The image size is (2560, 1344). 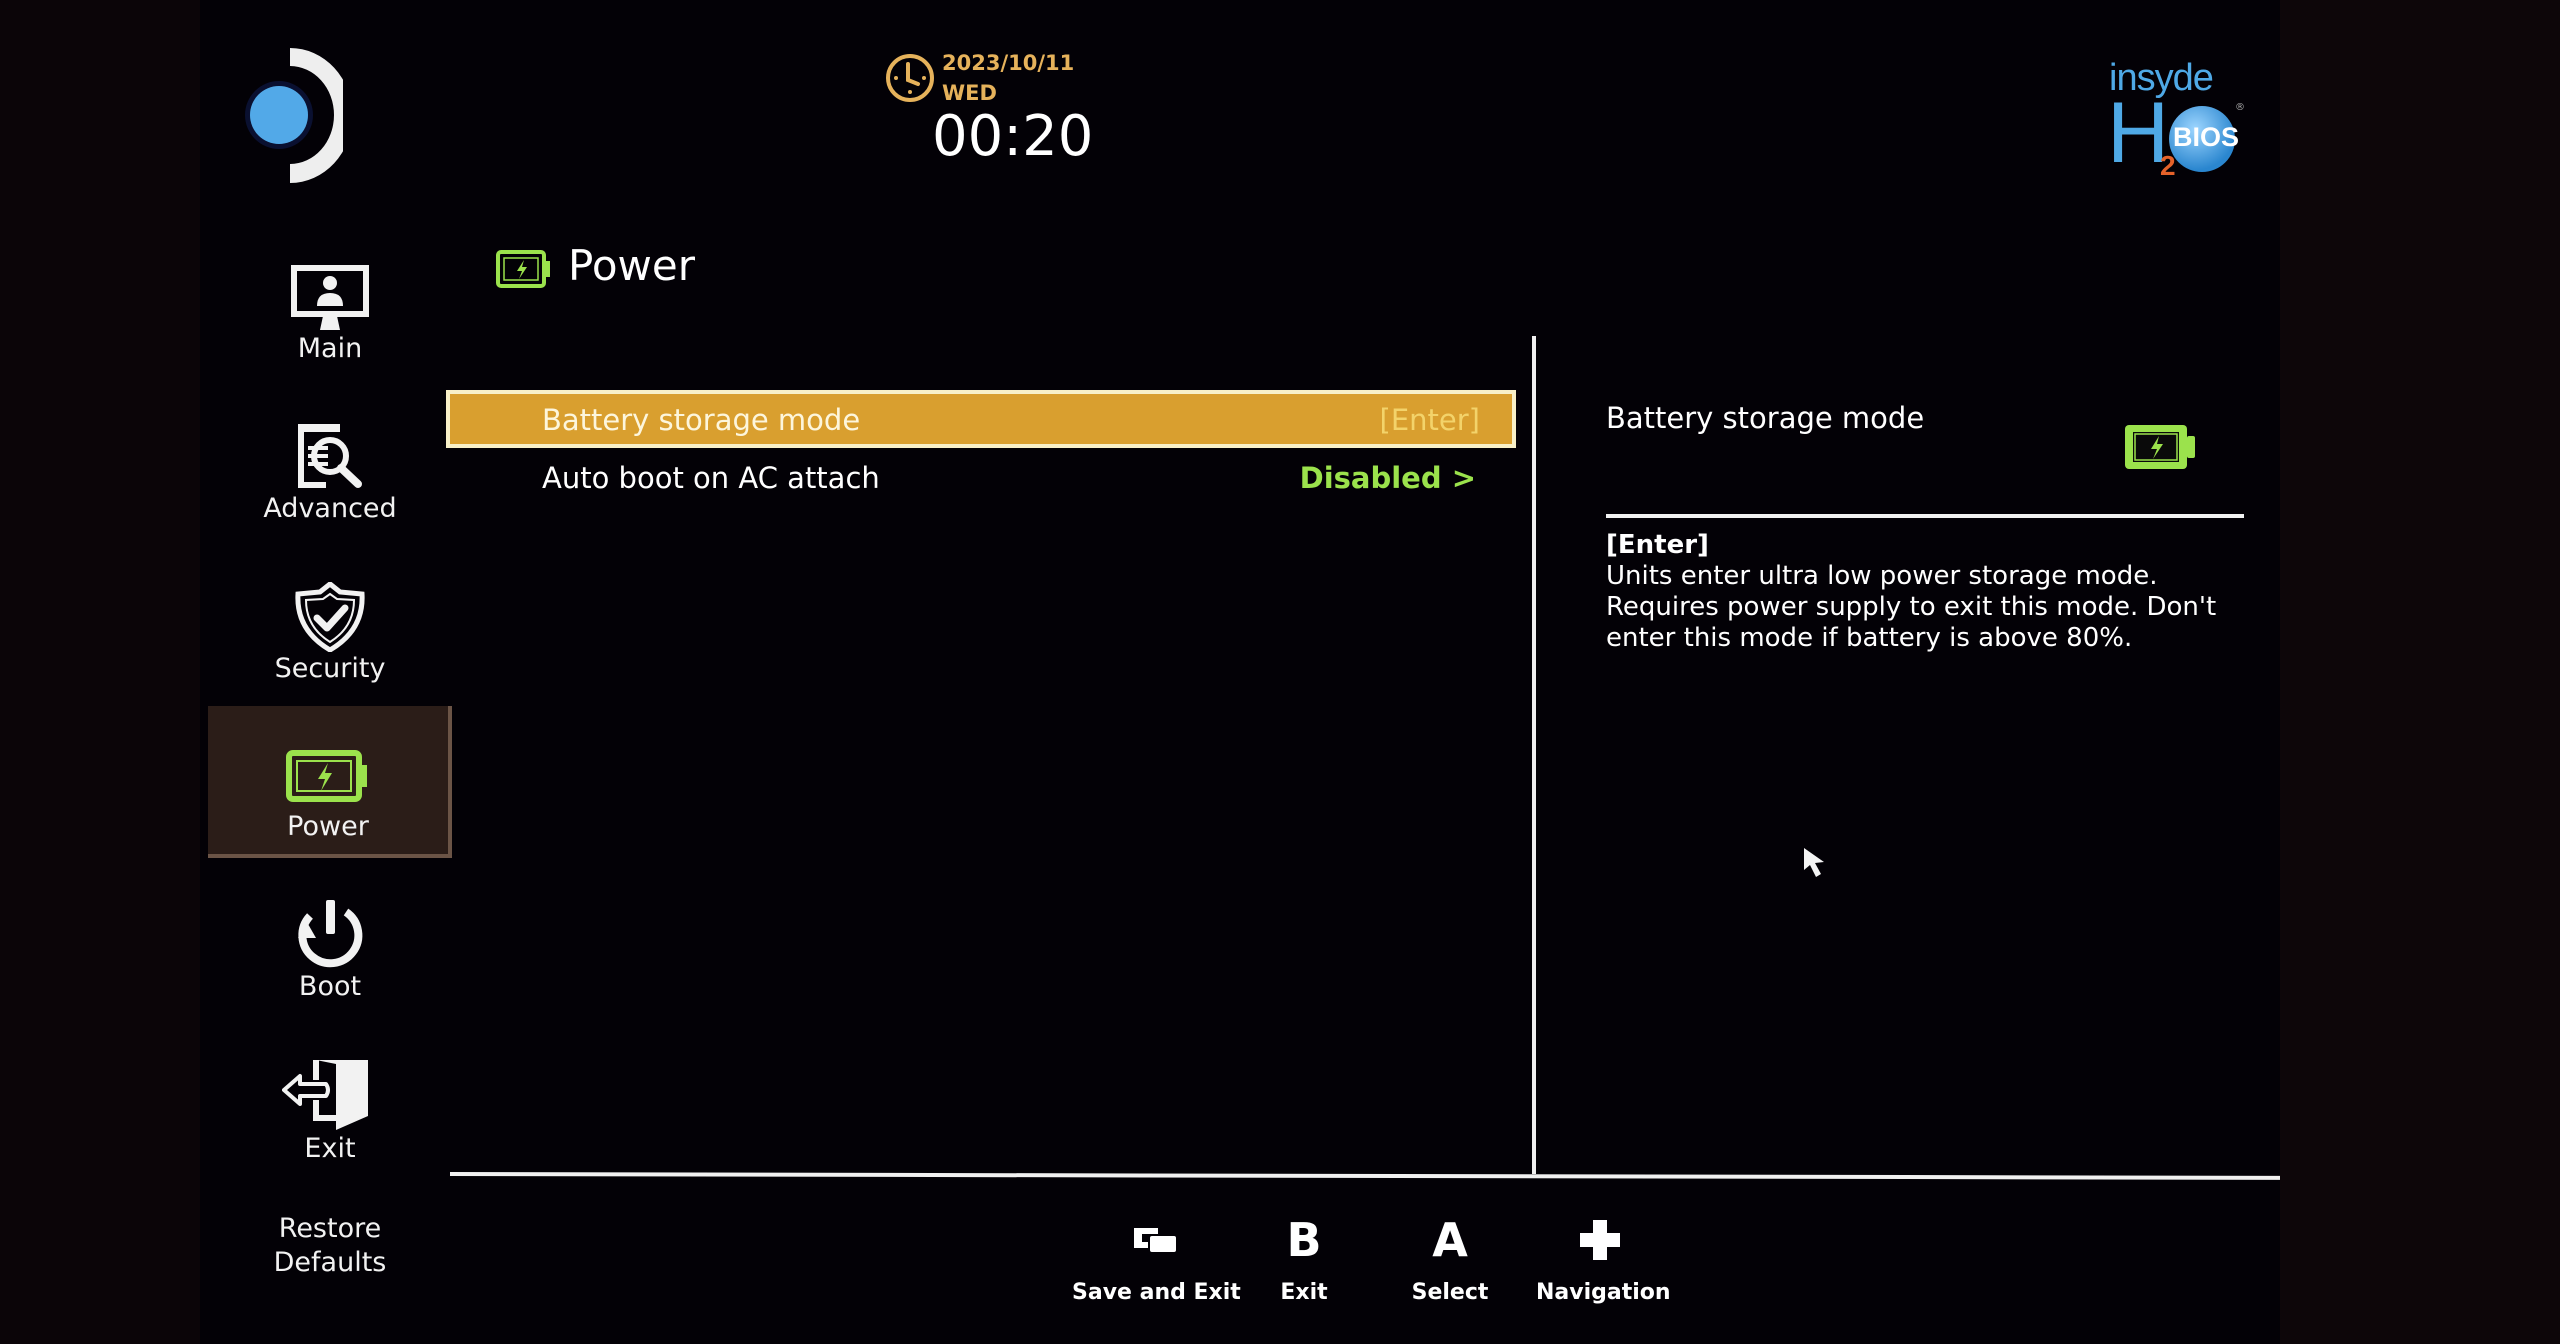 I want to click on insyde-logo-subscript: 2, so click(x=2168, y=165).